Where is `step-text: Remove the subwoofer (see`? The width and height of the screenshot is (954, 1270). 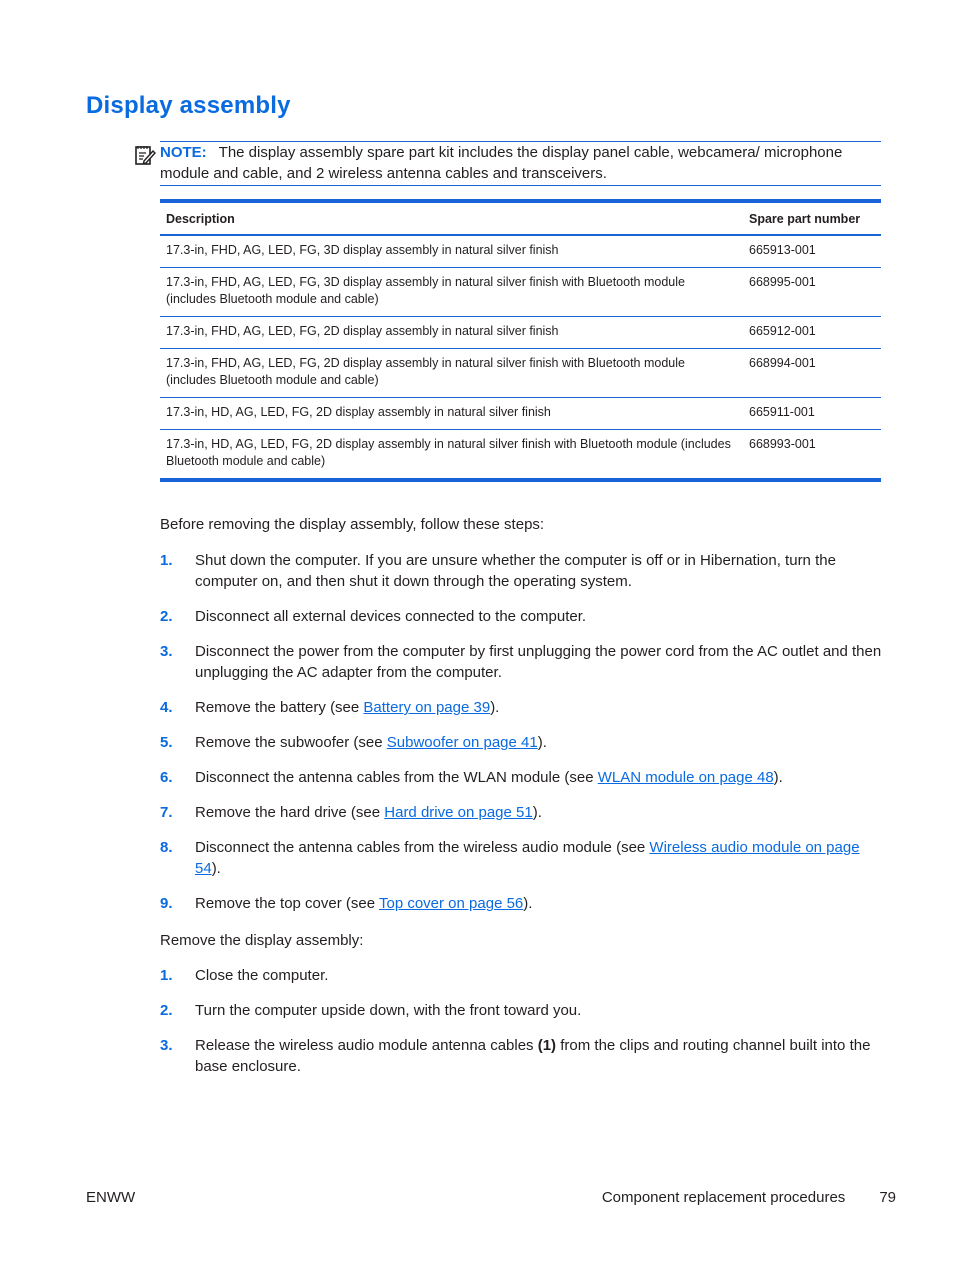
step-text: Remove the subwoofer (see is located at coordinates (291, 742).